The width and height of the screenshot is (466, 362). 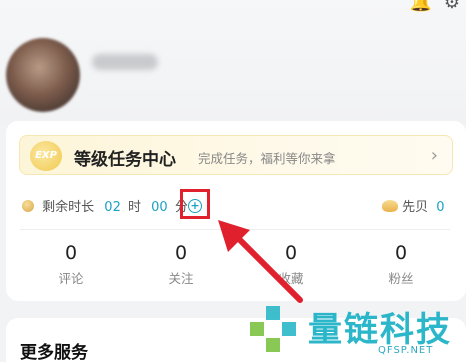 I want to click on watermark: 量链科技 QFSP.NET, so click(x=355, y=329).